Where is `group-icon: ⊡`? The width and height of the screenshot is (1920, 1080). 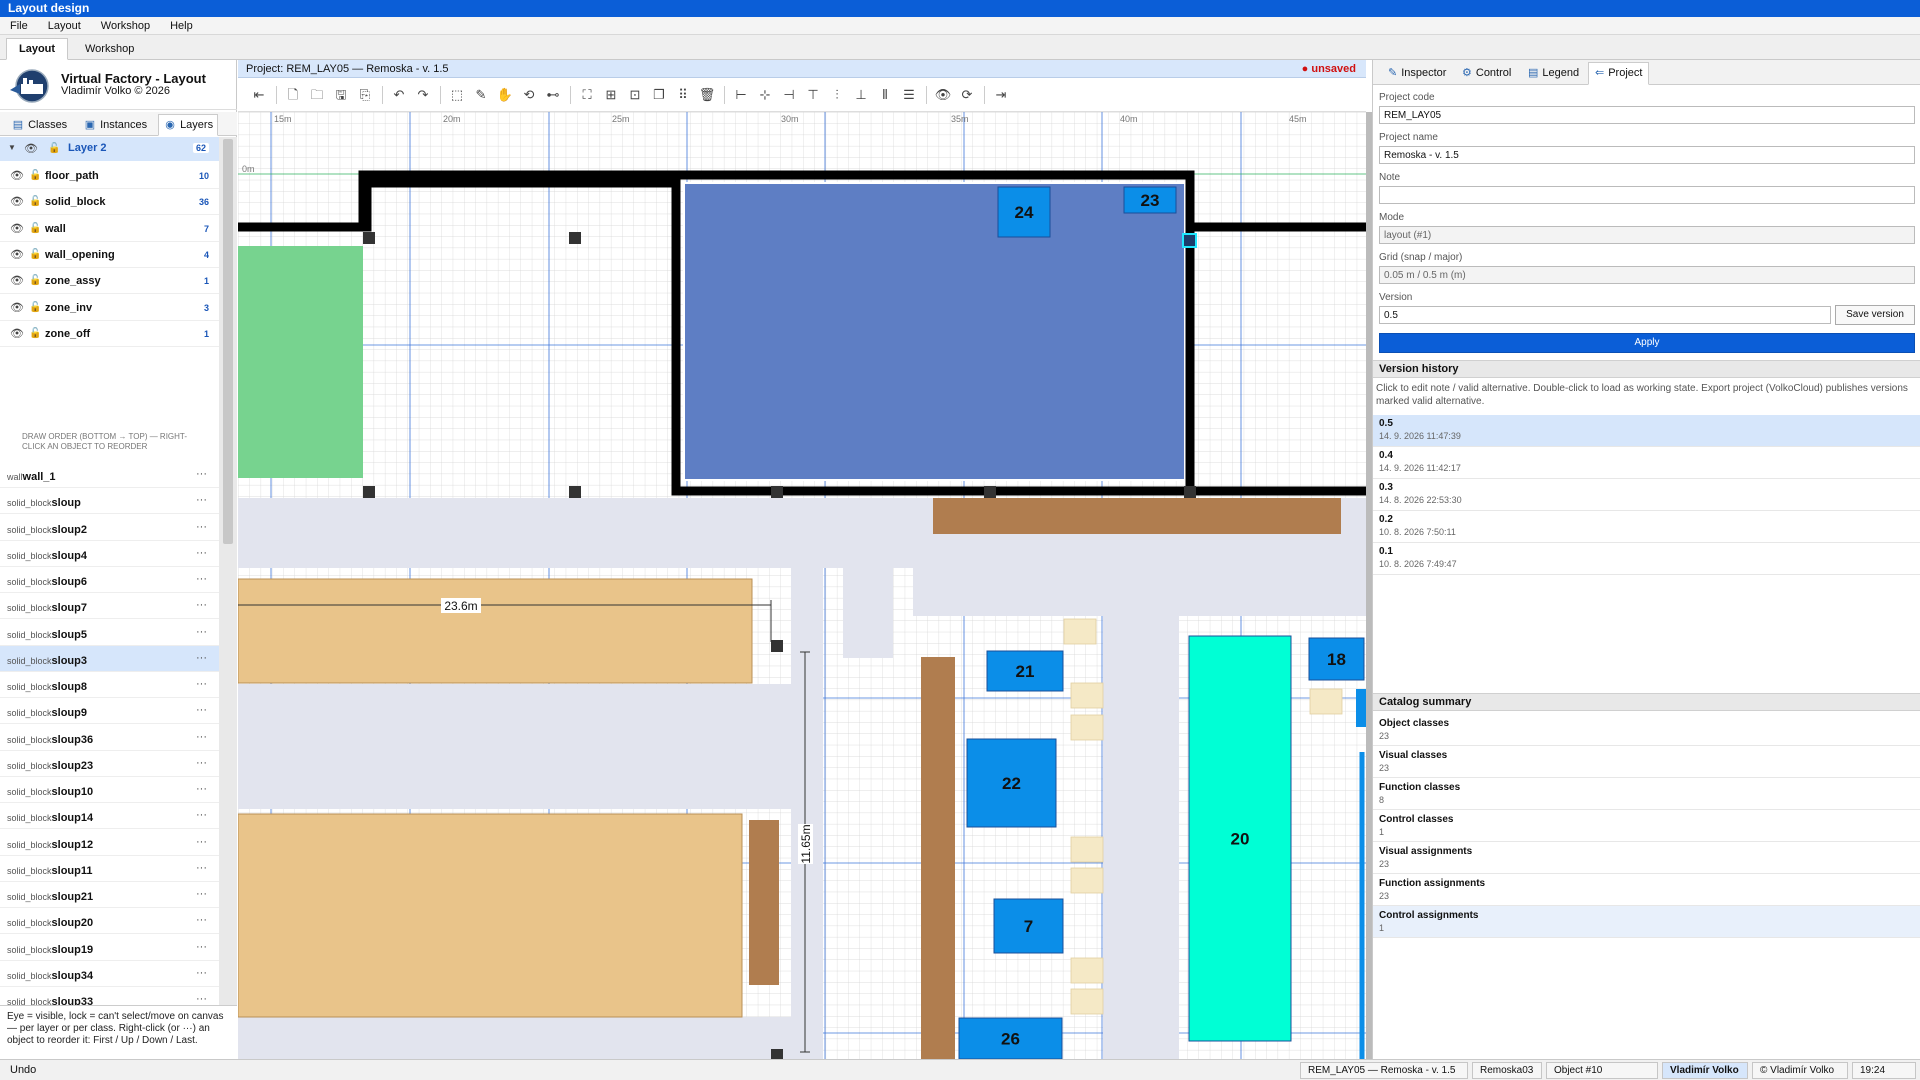
group-icon: ⊡ is located at coordinates (635, 95).